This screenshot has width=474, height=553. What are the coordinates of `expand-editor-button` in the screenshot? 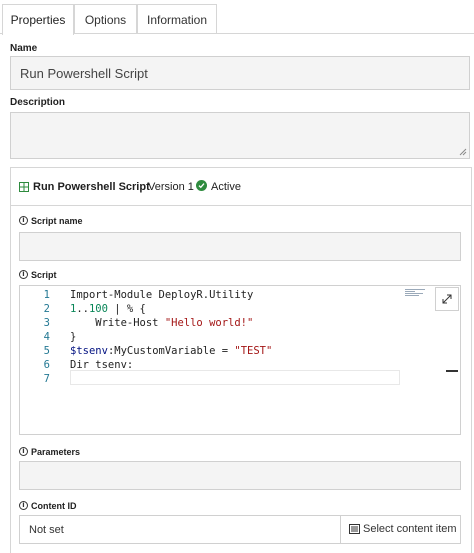 It's located at (447, 299).